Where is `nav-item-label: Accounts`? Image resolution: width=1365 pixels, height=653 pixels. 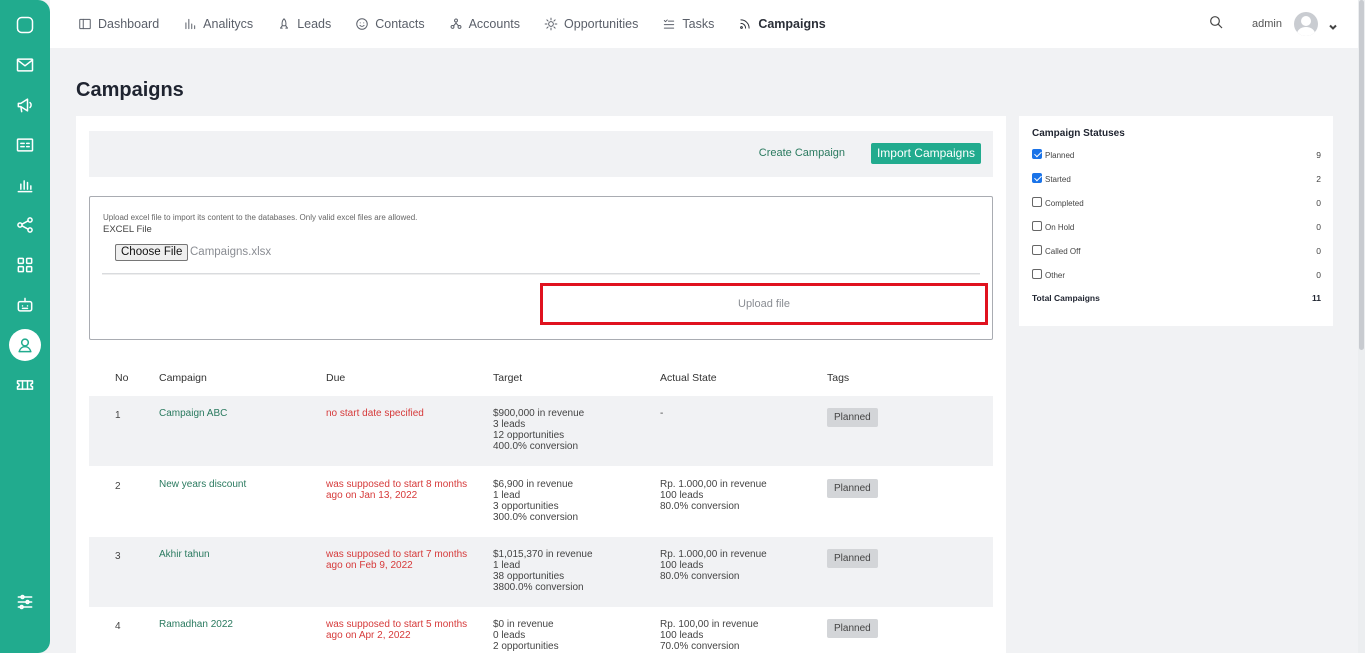
nav-item-label: Accounts is located at coordinates (494, 24).